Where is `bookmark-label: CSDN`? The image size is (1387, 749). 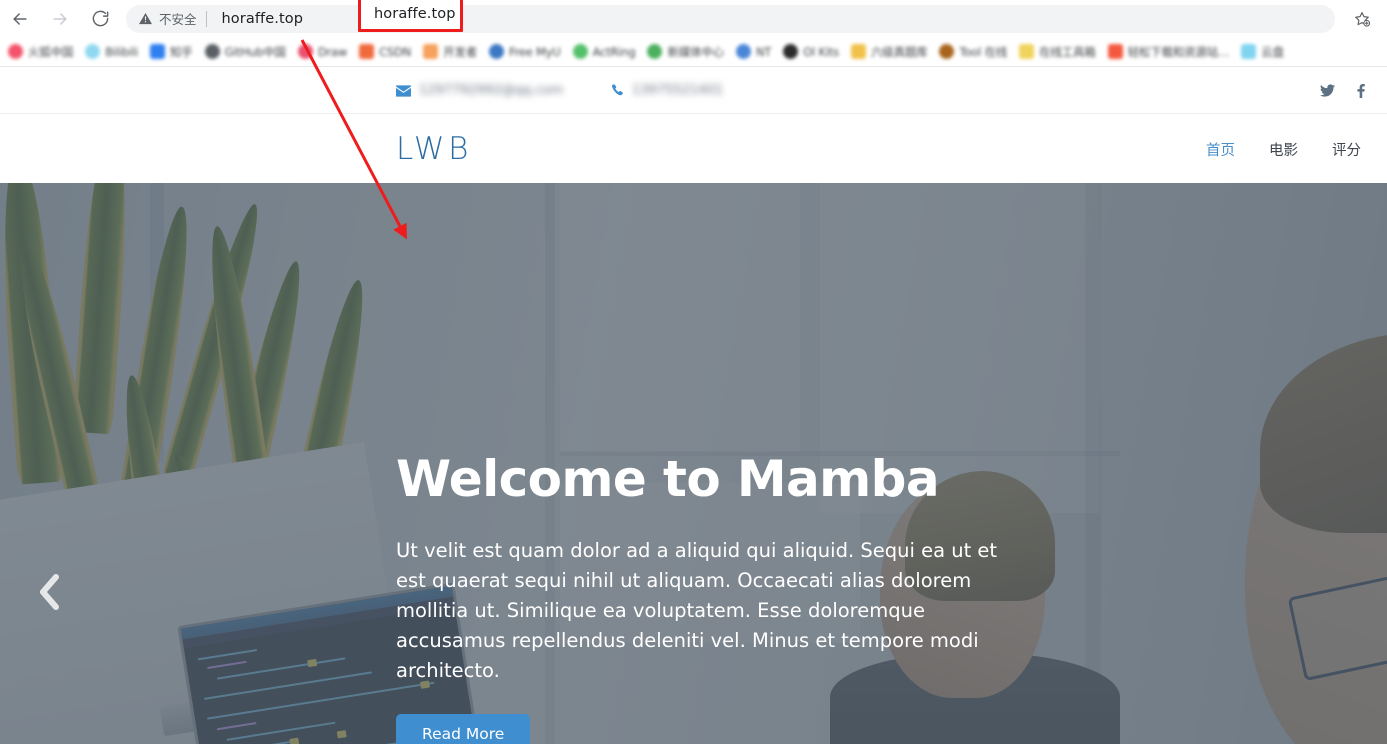 bookmark-label: CSDN is located at coordinates (395, 52).